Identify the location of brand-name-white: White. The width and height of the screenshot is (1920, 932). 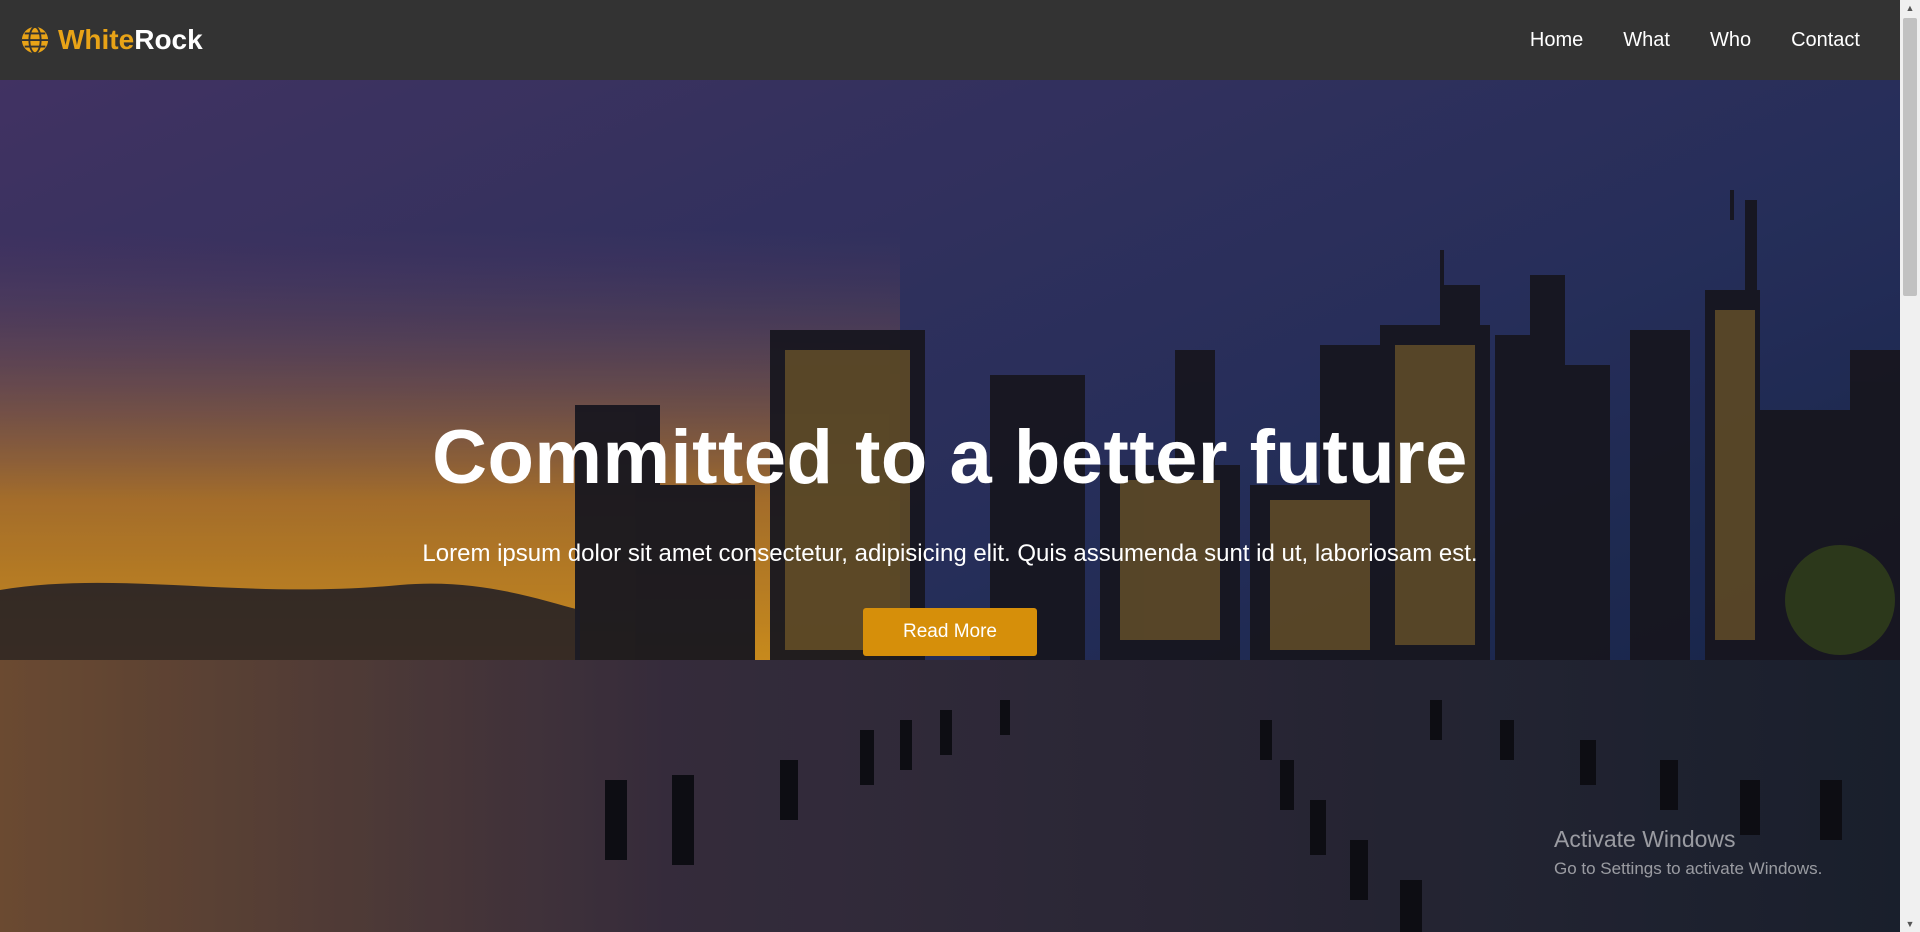
(96, 39).